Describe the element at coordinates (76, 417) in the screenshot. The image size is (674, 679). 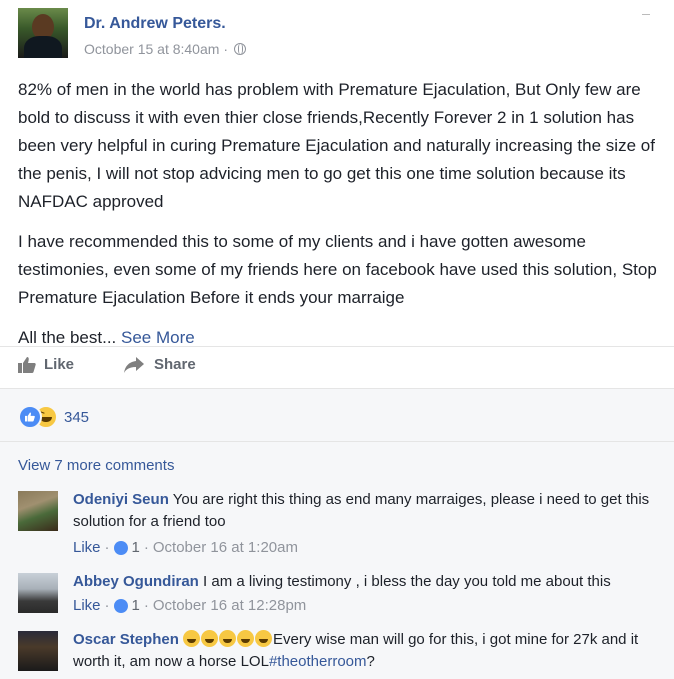
I see `reaction-count: 345` at that location.